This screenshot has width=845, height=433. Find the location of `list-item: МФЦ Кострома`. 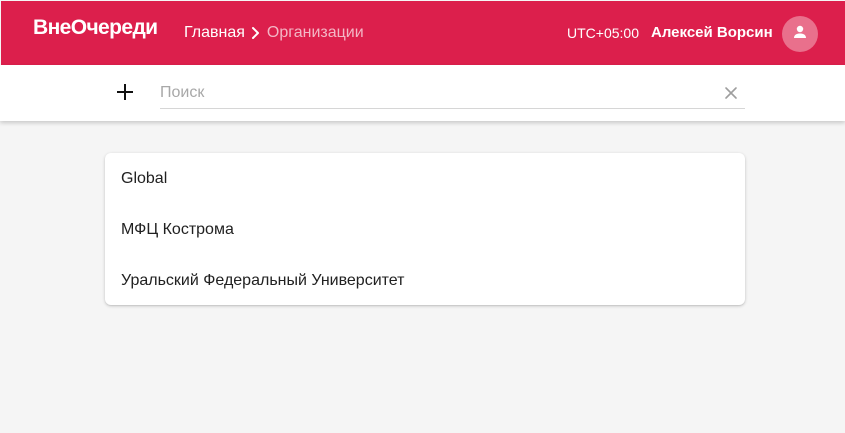

list-item: МФЦ Кострома is located at coordinates (425, 229).